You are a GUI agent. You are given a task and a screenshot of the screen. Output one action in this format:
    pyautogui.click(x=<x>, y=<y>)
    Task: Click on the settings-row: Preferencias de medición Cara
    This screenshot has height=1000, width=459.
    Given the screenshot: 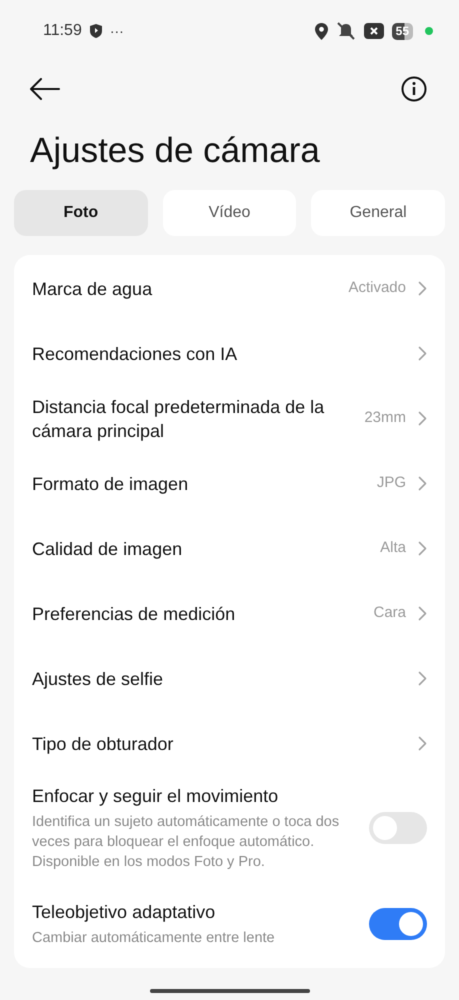 What is the action you would take?
    pyautogui.click(x=229, y=613)
    